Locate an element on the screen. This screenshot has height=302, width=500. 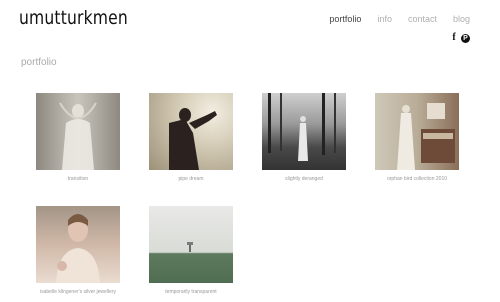
silhouette-illustration is located at coordinates (193, 139).